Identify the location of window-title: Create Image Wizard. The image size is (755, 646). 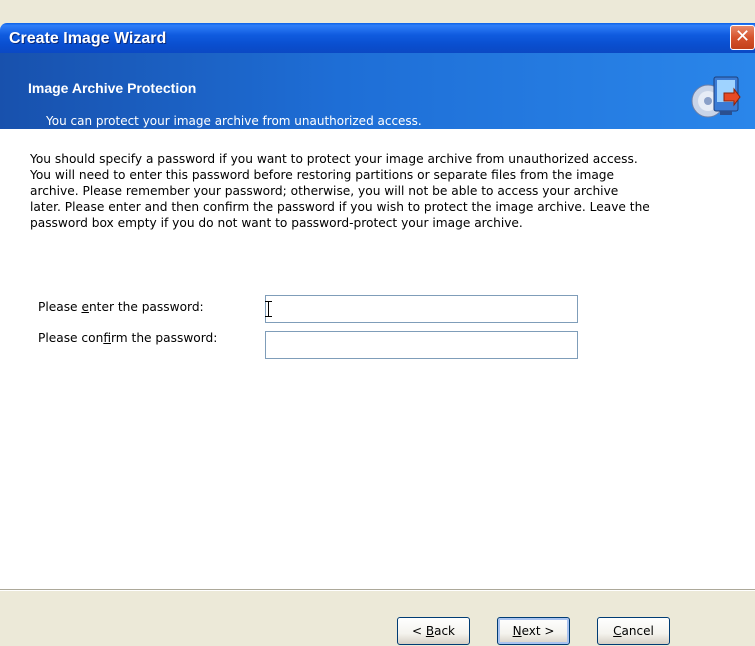
(88, 38).